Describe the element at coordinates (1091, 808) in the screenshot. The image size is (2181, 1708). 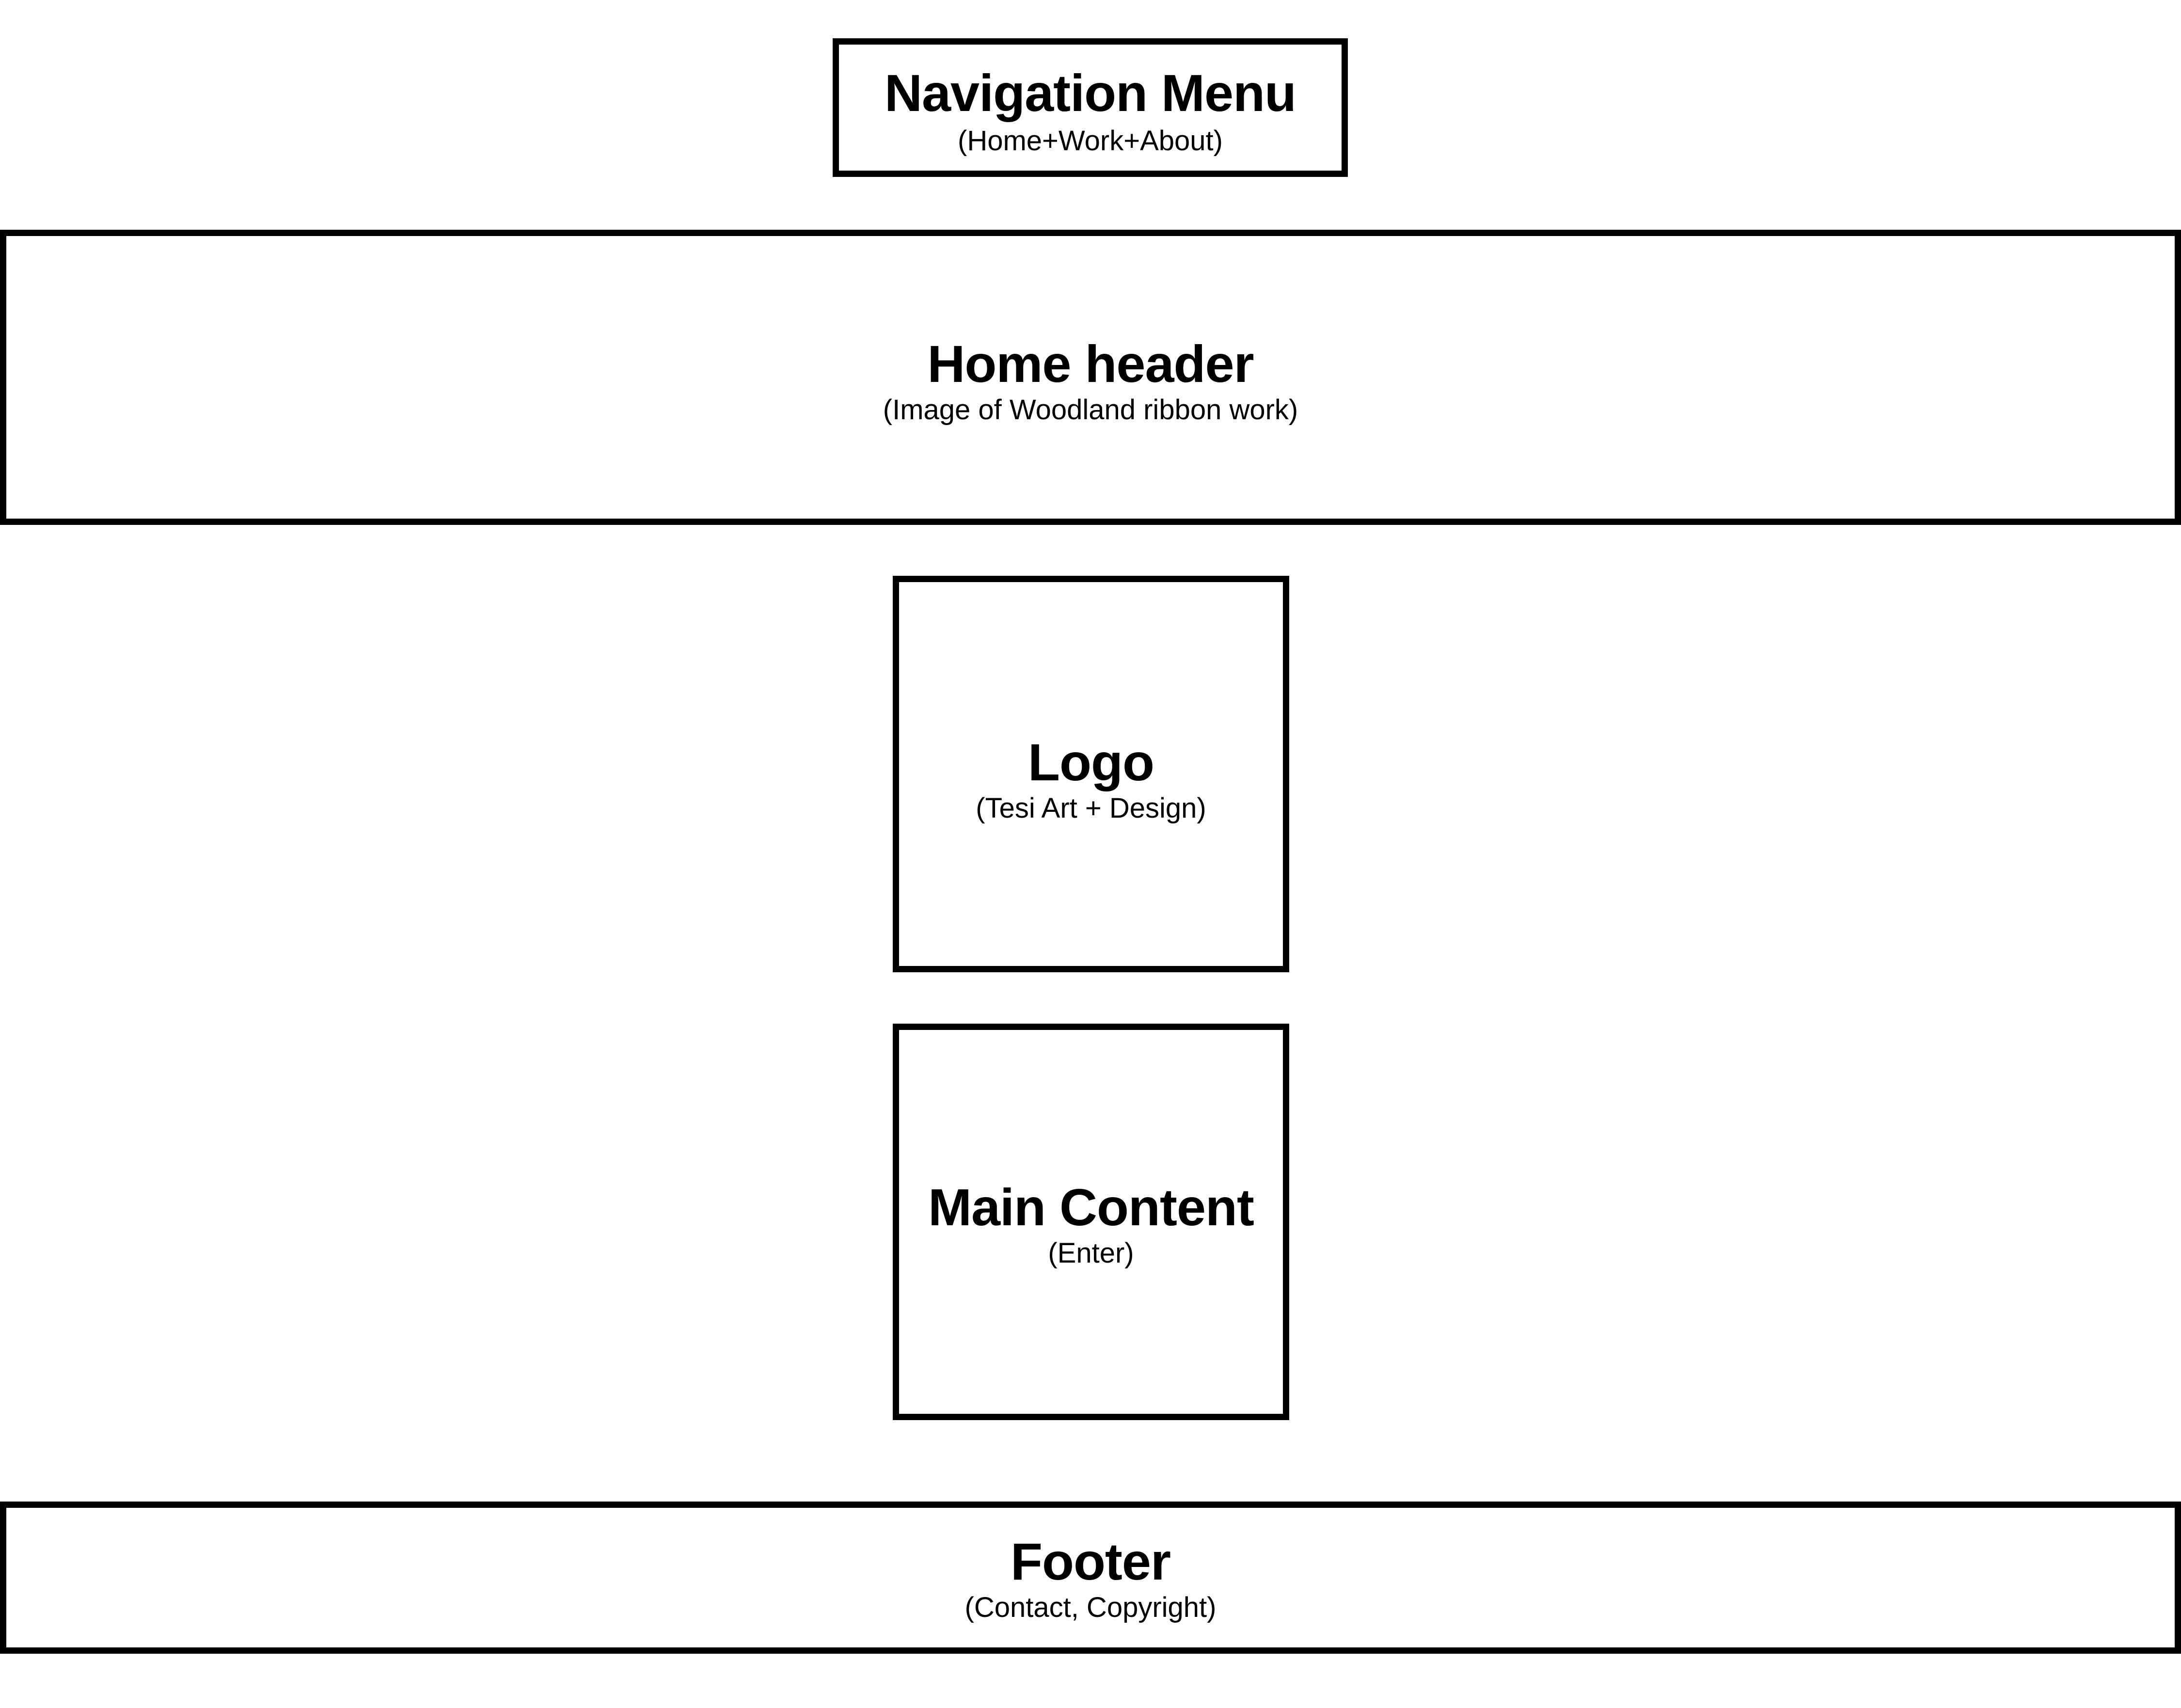
I see `logo-subtitle: (Tesi Art + Design)` at that location.